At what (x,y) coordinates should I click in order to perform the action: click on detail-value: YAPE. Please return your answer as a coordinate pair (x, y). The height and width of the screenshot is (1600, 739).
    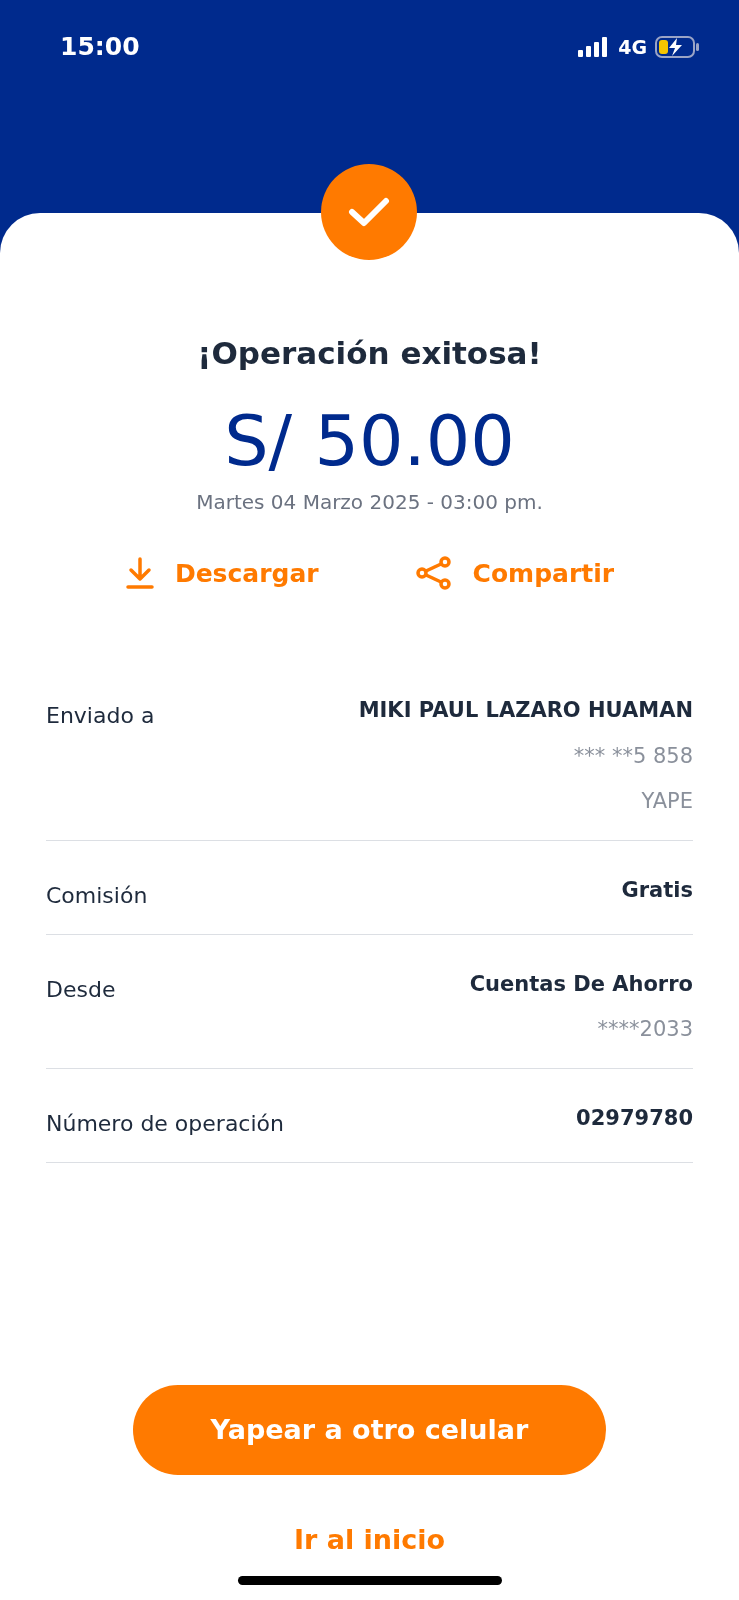
    Looking at the image, I should click on (667, 801).